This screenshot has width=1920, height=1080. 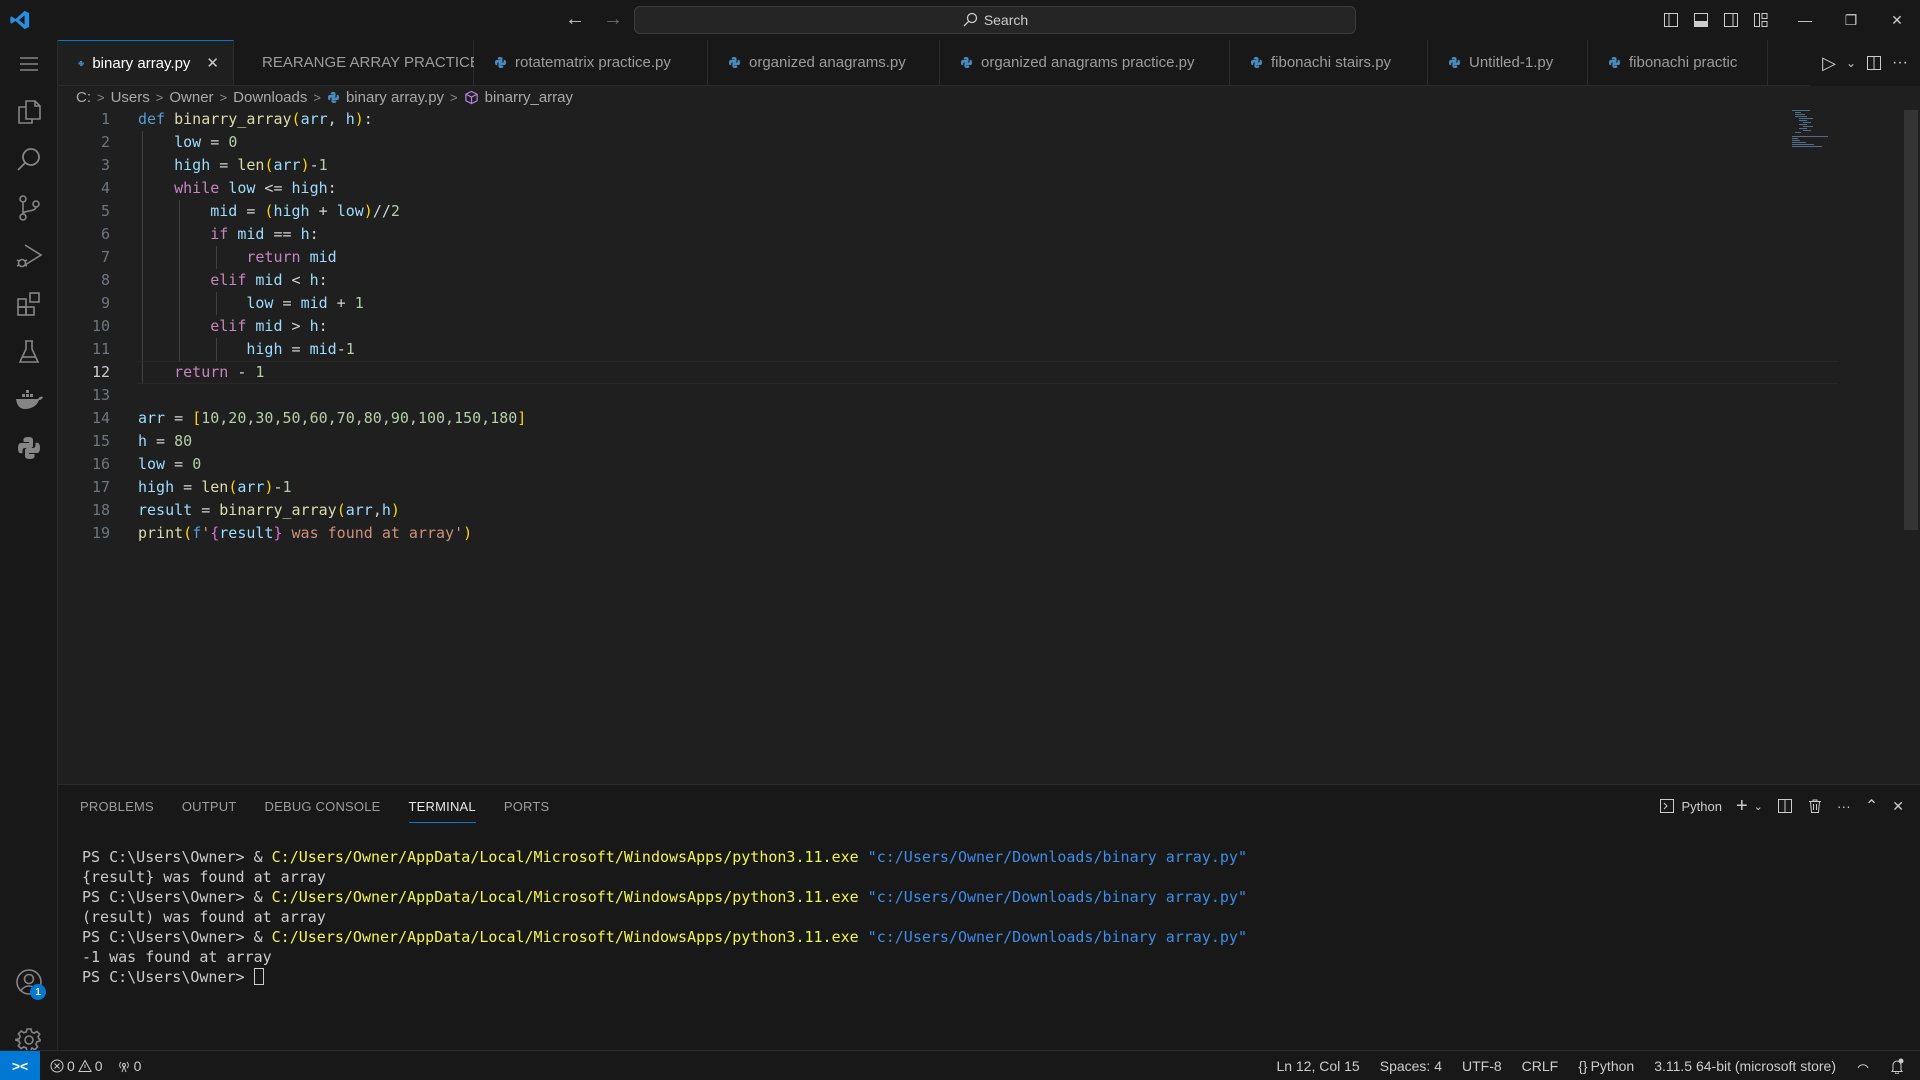 I want to click on editor-scrollbar, so click(x=1911, y=320).